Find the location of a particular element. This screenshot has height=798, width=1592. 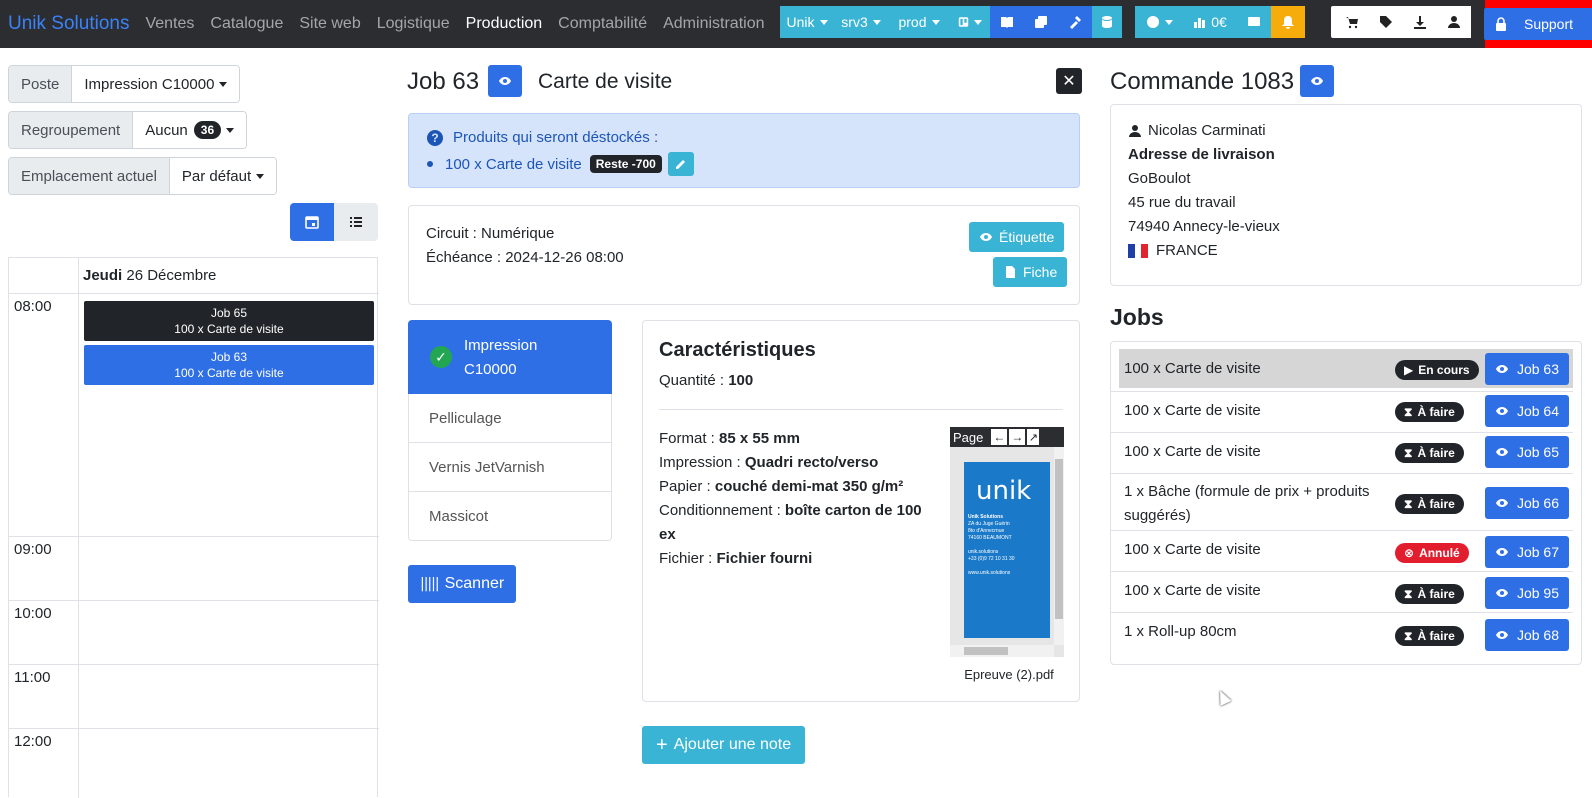

pdf-scrollbar is located at coordinates (1059, 546).